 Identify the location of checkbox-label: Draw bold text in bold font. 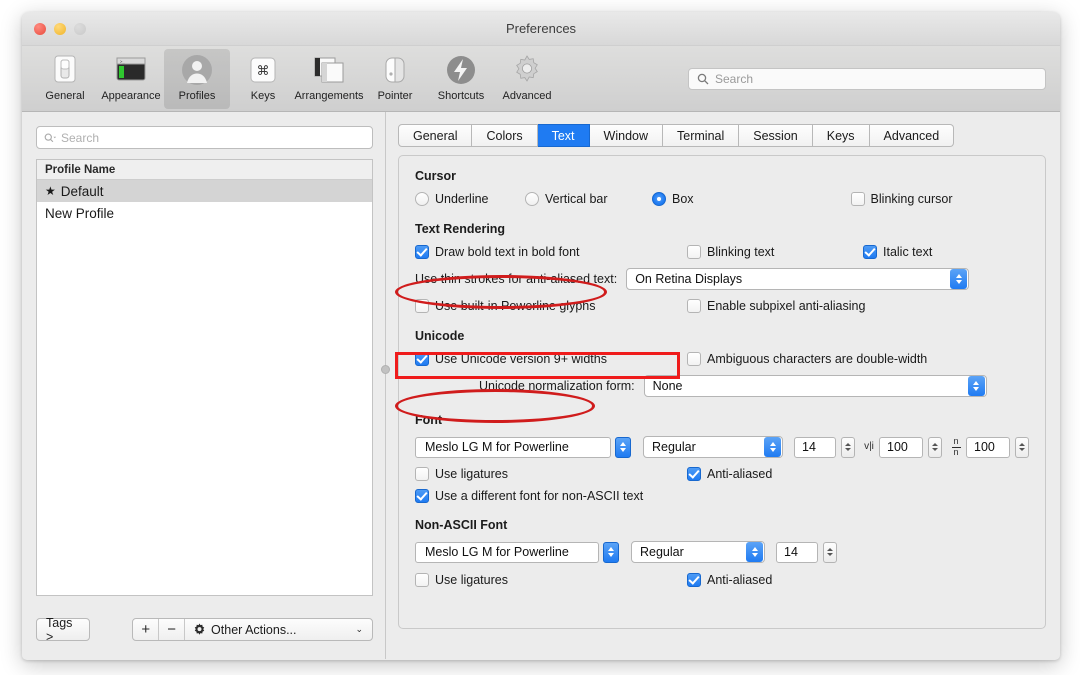
(507, 252).